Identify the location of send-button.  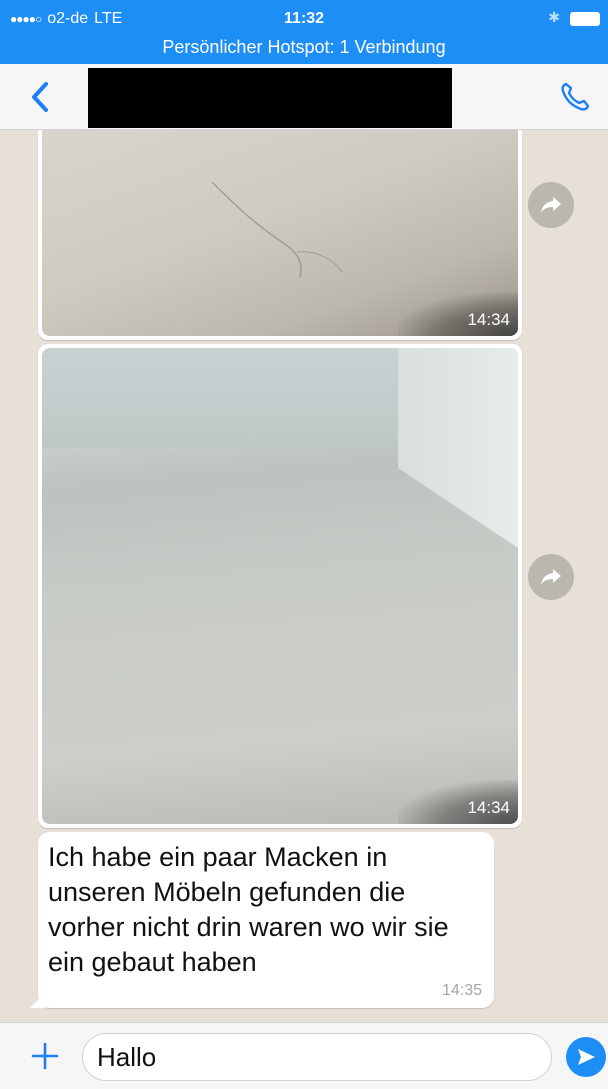
(586, 1057).